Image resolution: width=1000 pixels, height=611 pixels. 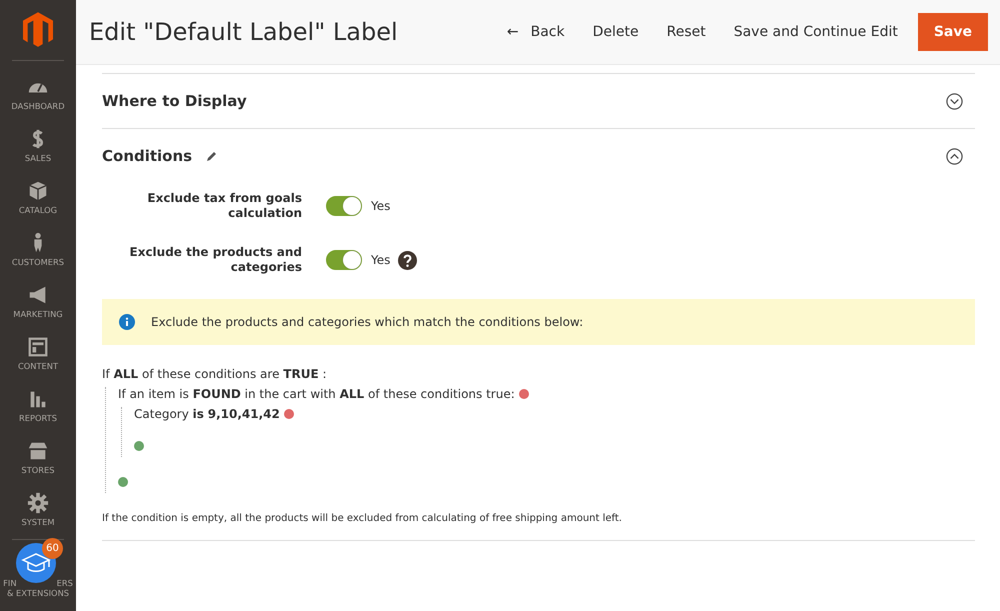 I want to click on nav-label: MARKETING, so click(x=38, y=313).